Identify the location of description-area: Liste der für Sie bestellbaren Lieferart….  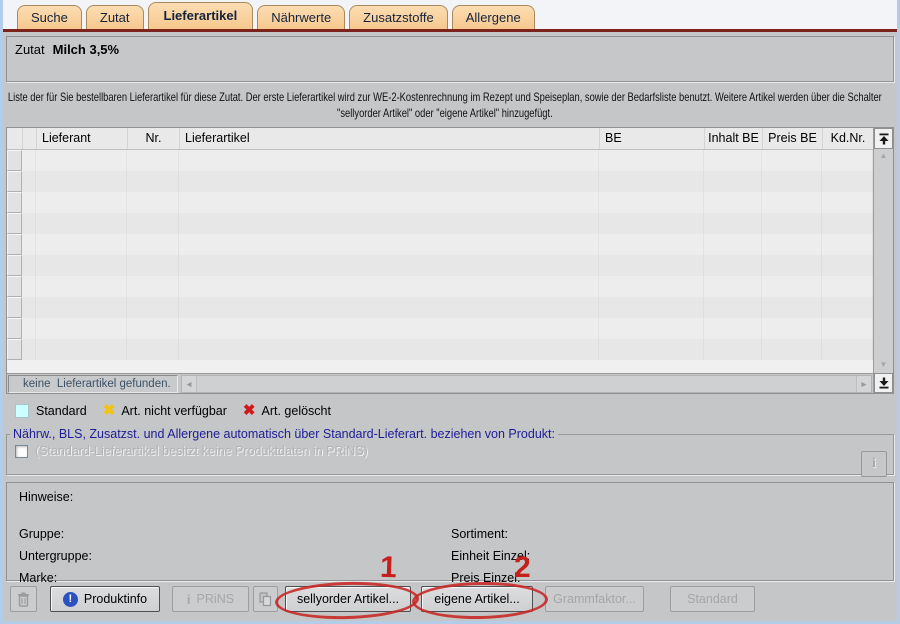
(450, 105).